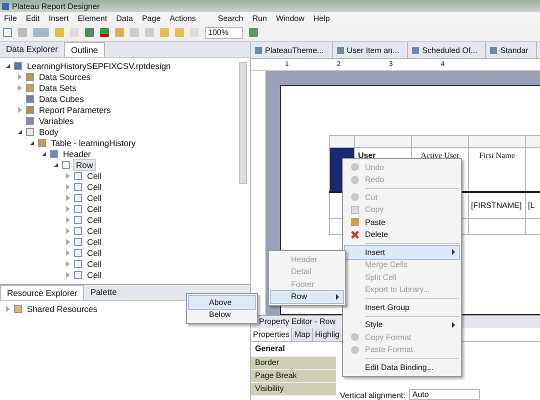 The width and height of the screenshot is (540, 400). Describe the element at coordinates (33, 18) in the screenshot. I see `menu-bar-item: Edit` at that location.